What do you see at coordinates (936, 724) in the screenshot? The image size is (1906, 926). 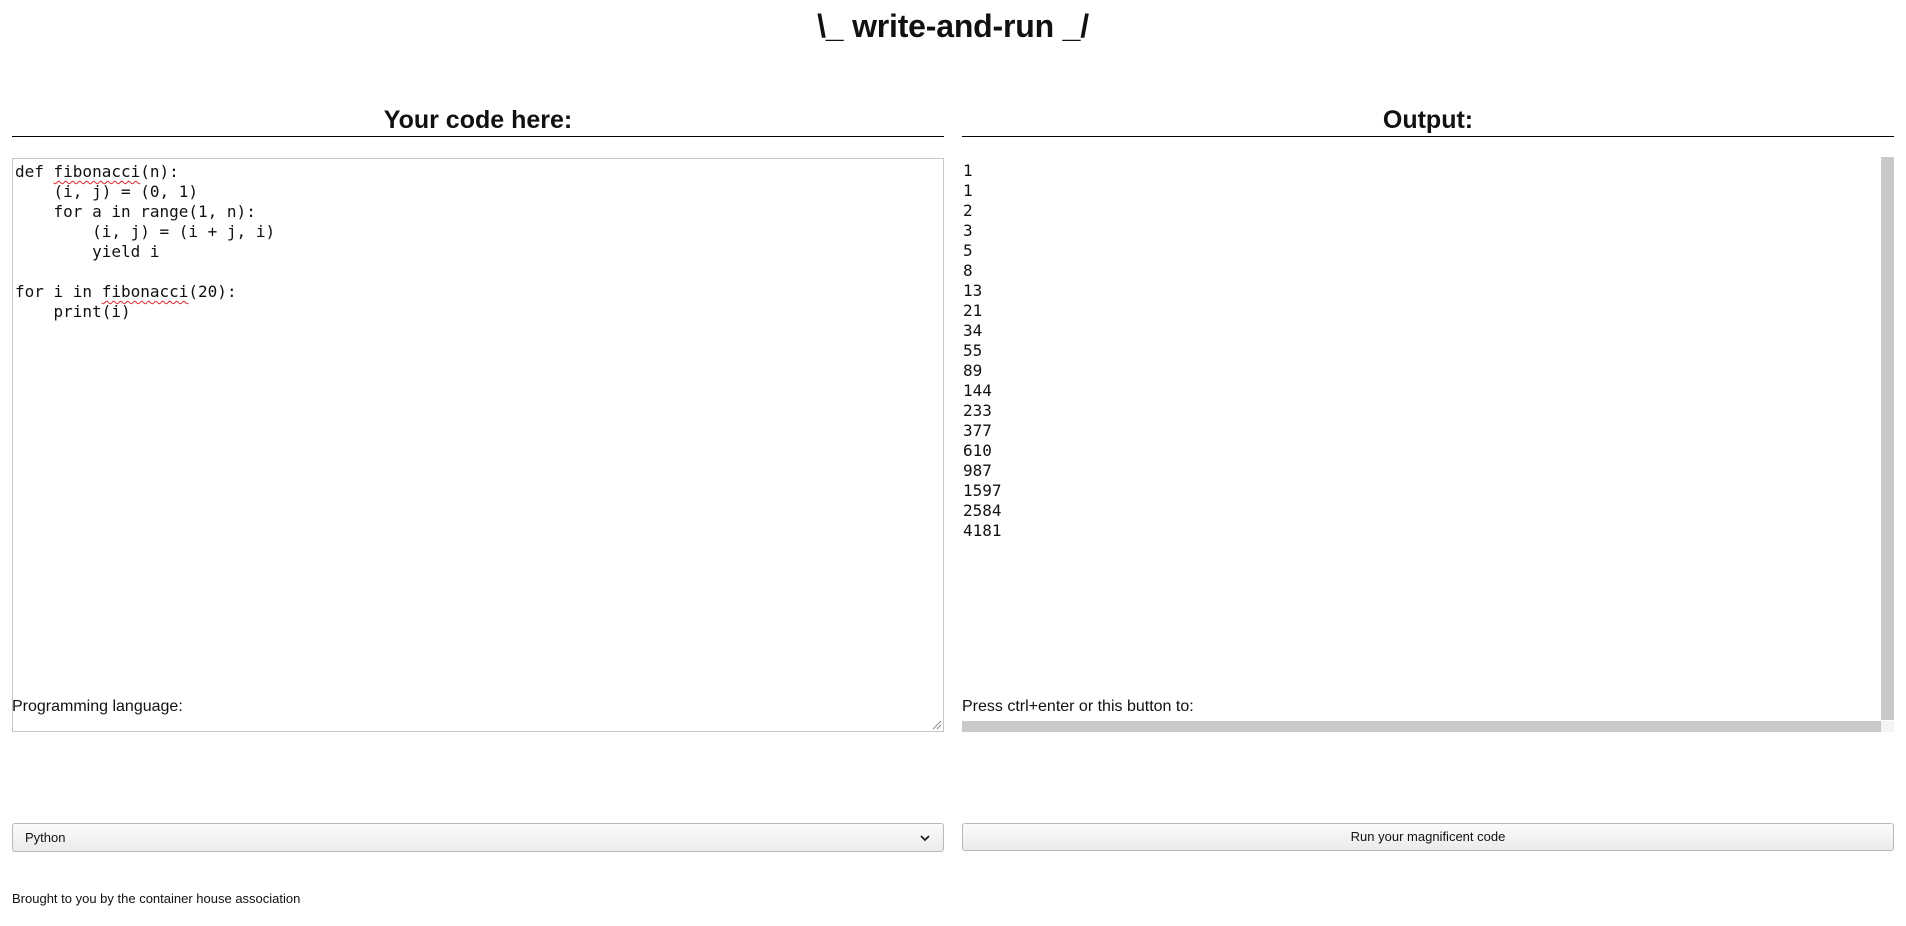 I see `resize-grip-icon` at bounding box center [936, 724].